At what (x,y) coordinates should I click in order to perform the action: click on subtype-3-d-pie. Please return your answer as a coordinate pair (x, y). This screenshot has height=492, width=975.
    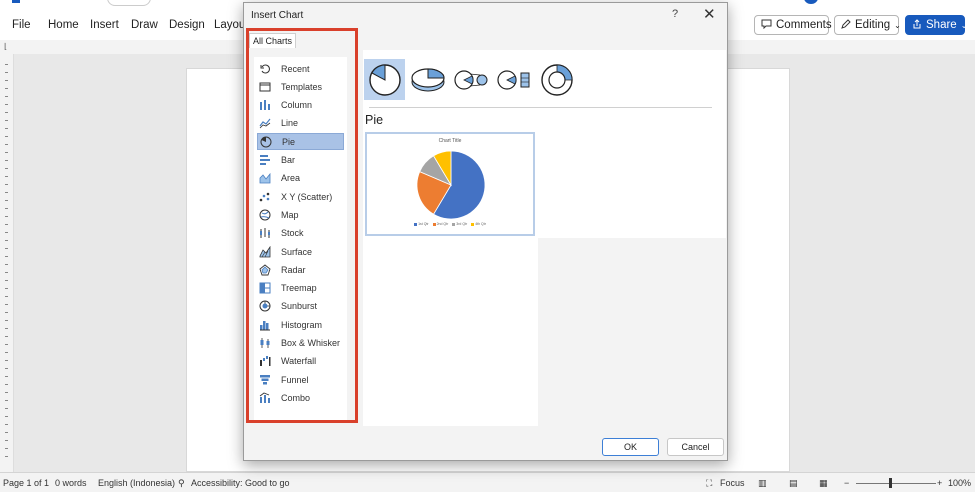
    Looking at the image, I should click on (427, 79).